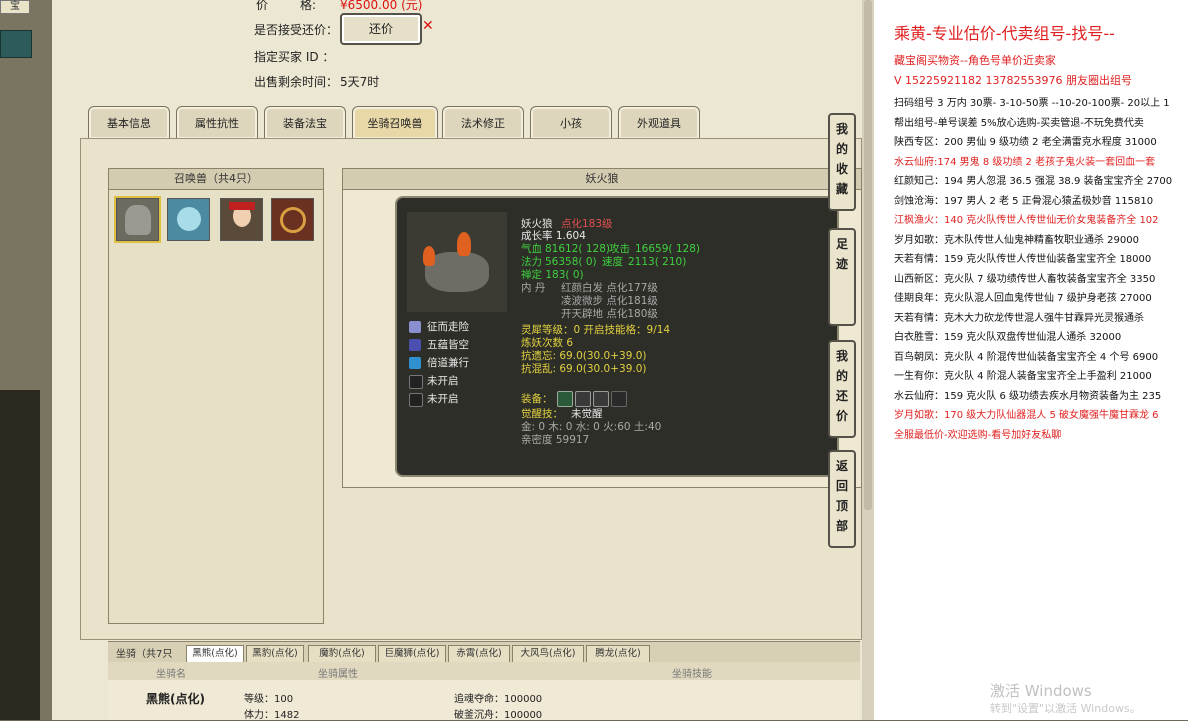 This screenshot has height=721, width=1188. I want to click on skill-4: 未开启, so click(443, 381).